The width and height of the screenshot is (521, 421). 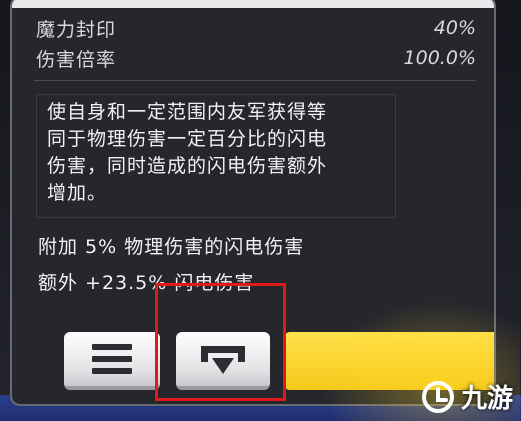 I want to click on stat-value: 40%, so click(x=454, y=28).